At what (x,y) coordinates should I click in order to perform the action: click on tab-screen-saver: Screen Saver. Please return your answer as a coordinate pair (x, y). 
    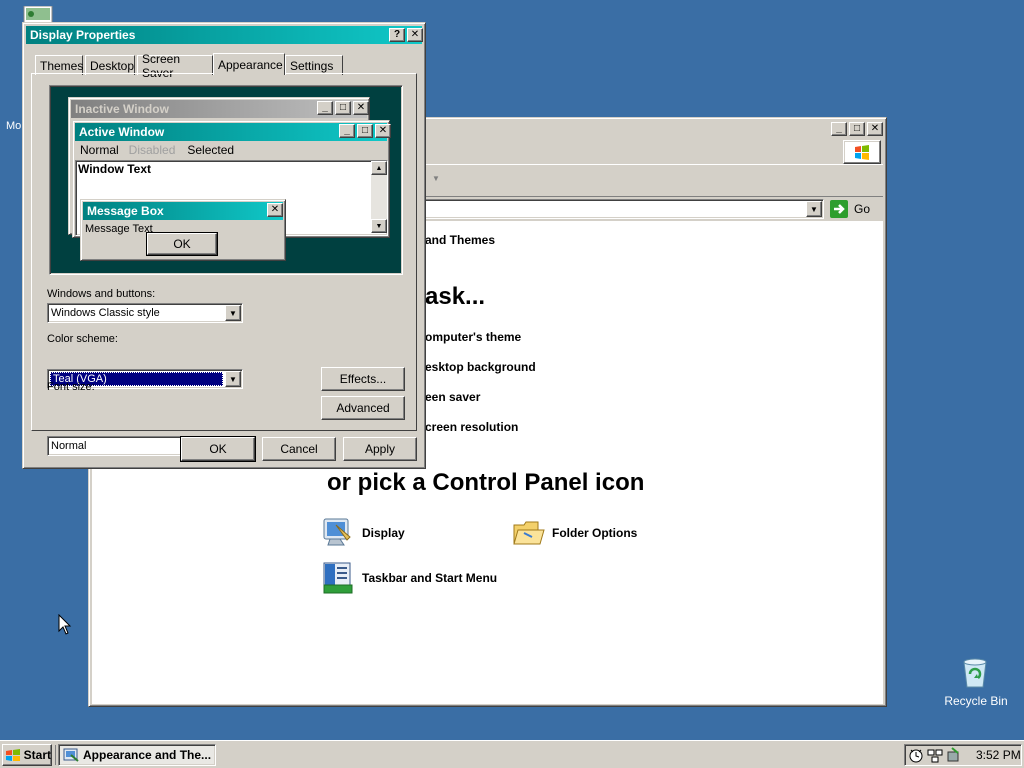
    Looking at the image, I should click on (175, 66).